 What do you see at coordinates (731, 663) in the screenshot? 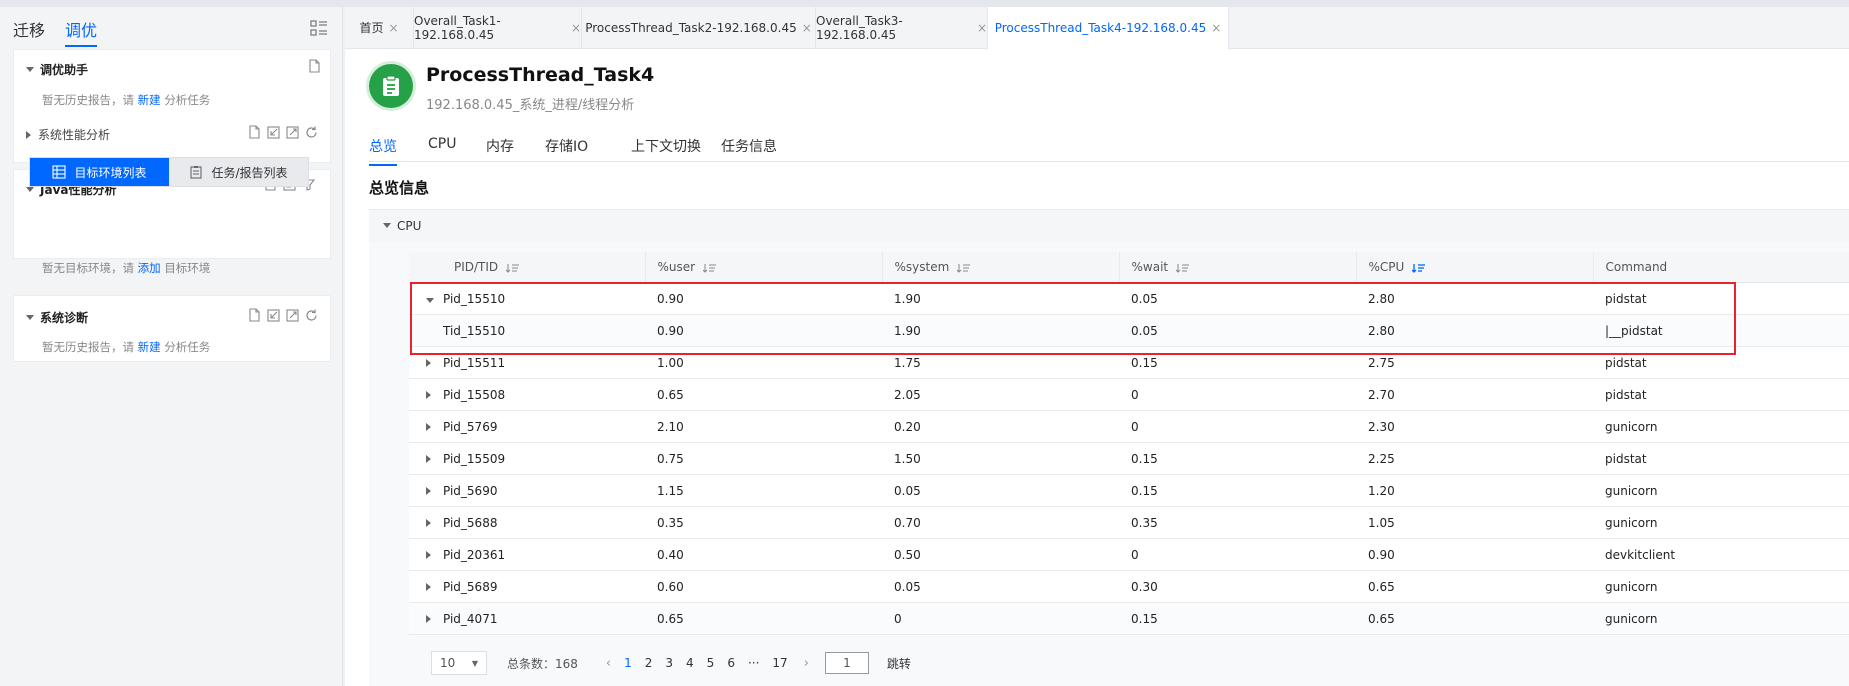
I see `page-6: 6` at bounding box center [731, 663].